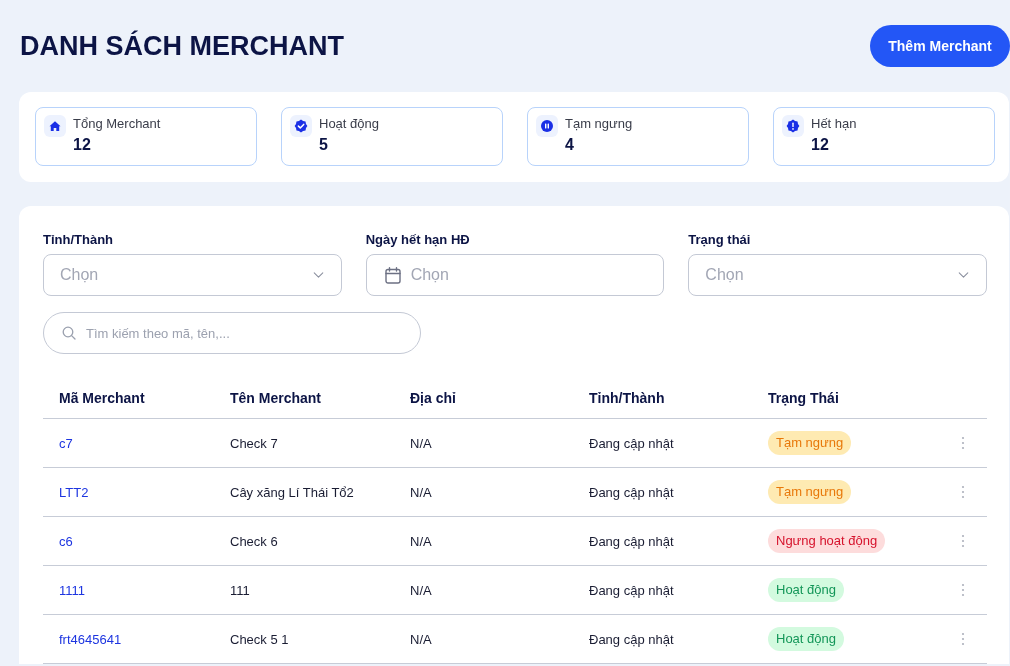  What do you see at coordinates (547, 126) in the screenshot?
I see `pause-icon` at bounding box center [547, 126].